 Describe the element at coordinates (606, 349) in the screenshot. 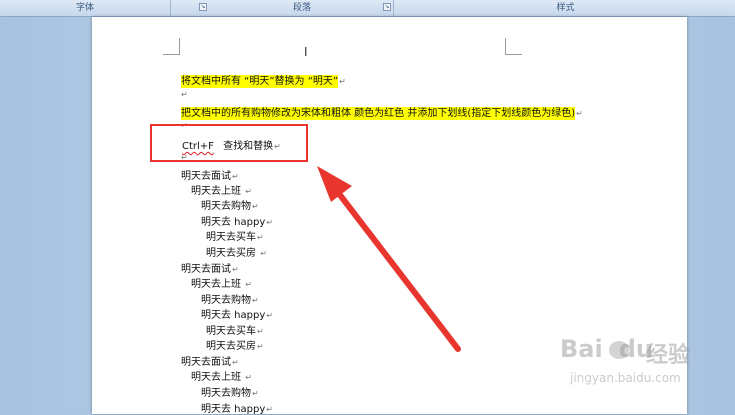

I see `watermark-logo: Bai du` at that location.